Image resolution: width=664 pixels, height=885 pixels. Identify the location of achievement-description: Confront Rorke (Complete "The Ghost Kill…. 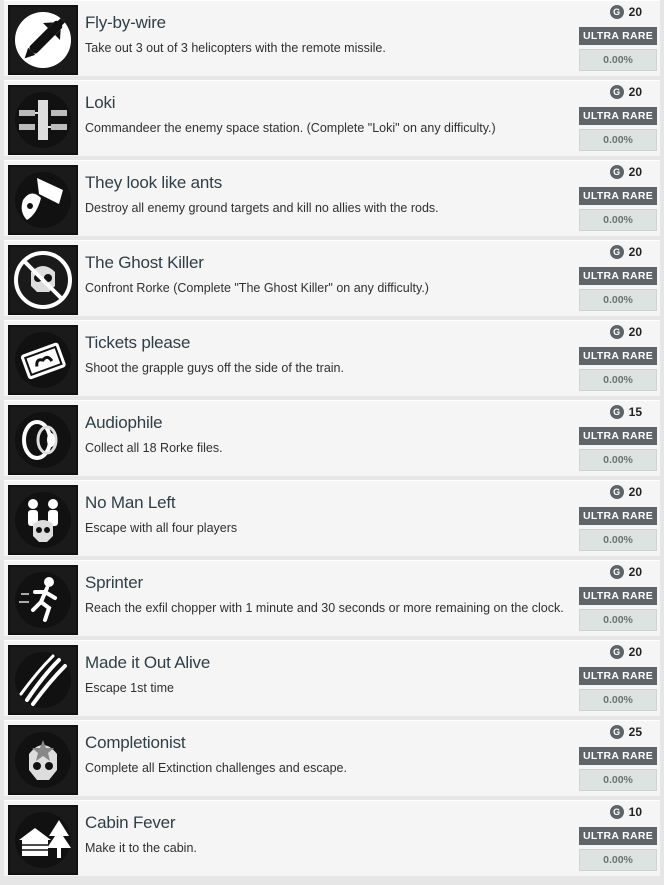
(257, 288).